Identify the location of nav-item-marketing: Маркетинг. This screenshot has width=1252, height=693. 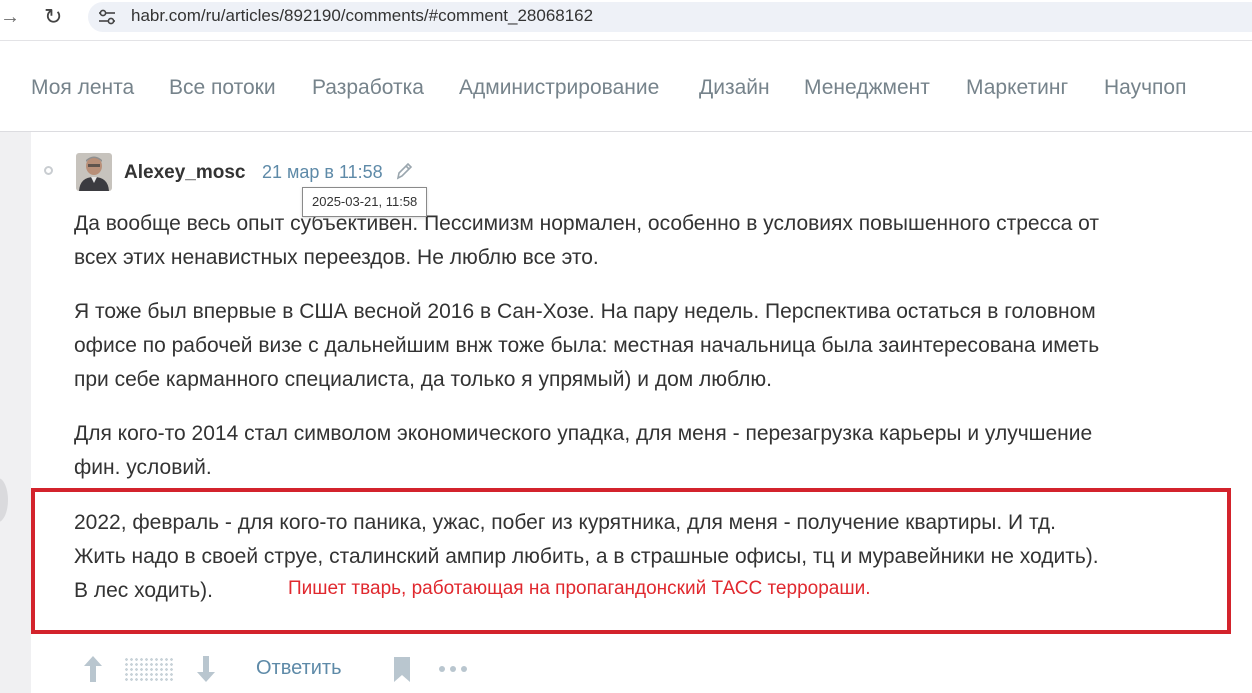
(1017, 88).